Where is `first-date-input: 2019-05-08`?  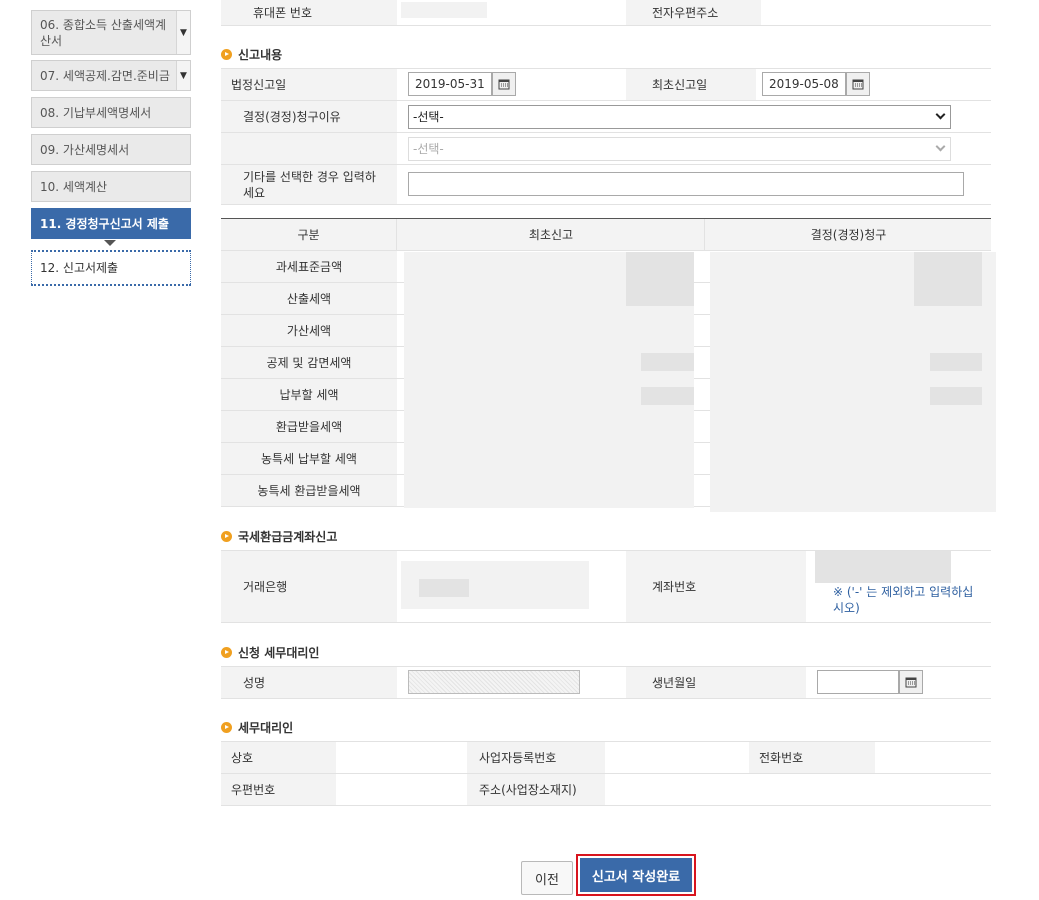 first-date-input: 2019-05-08 is located at coordinates (804, 84).